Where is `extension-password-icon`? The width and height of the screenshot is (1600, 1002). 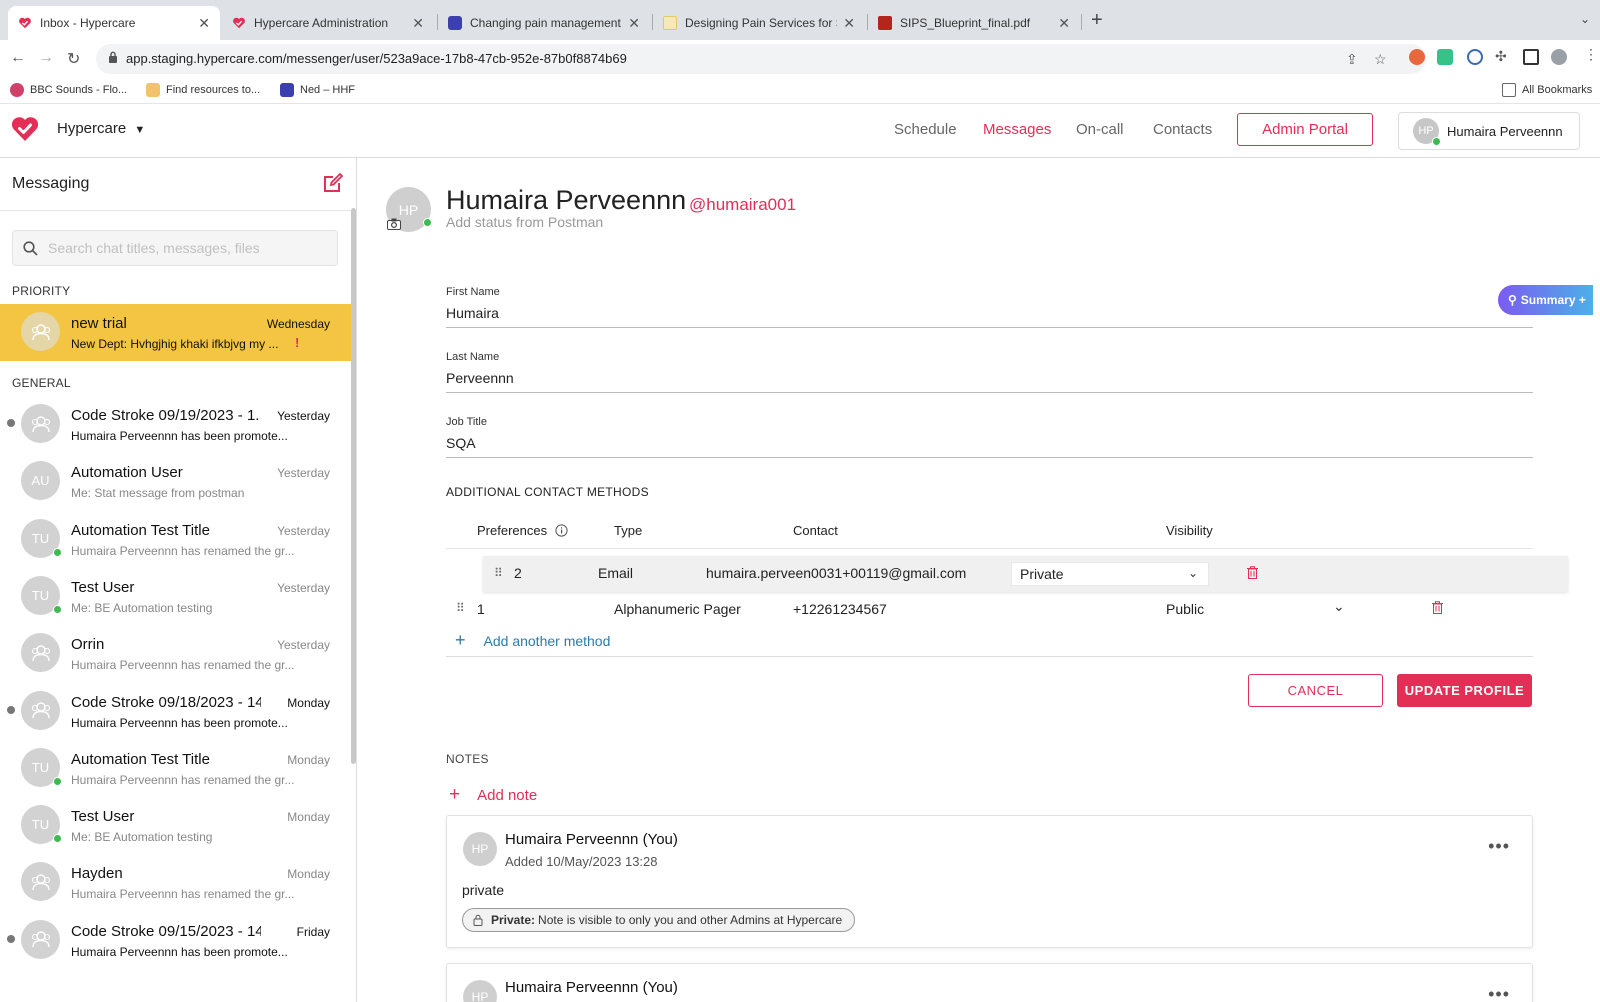 extension-password-icon is located at coordinates (1475, 57).